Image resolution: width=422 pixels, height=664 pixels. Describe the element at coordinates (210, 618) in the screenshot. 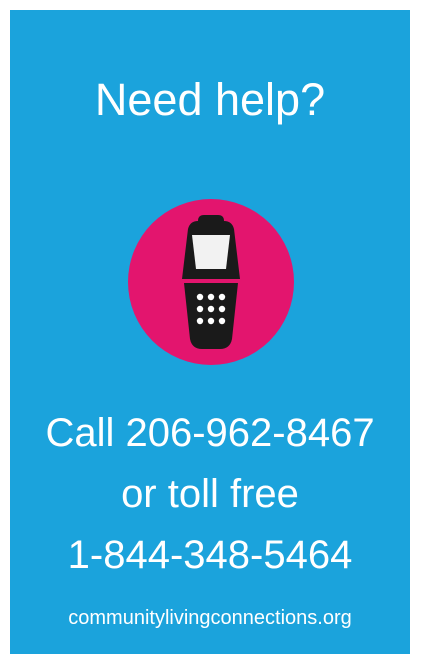

I see `website-link: communitylivingconnections.org` at that location.